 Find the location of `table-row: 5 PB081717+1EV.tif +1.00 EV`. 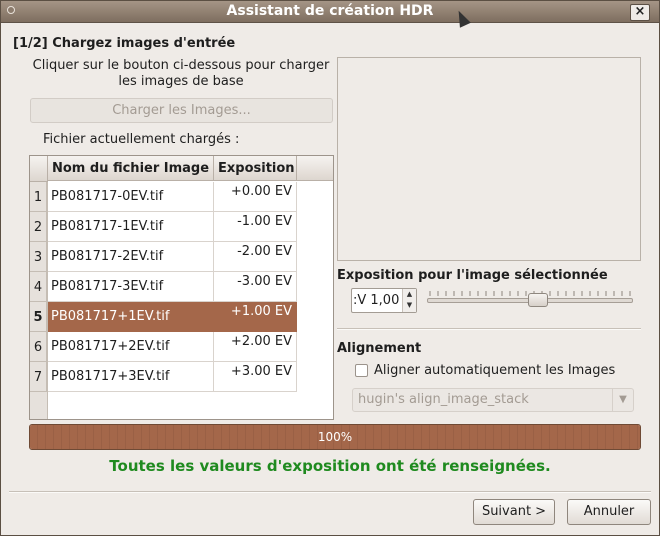

table-row: 5 PB081717+1EV.tif +1.00 EV is located at coordinates (163, 317).